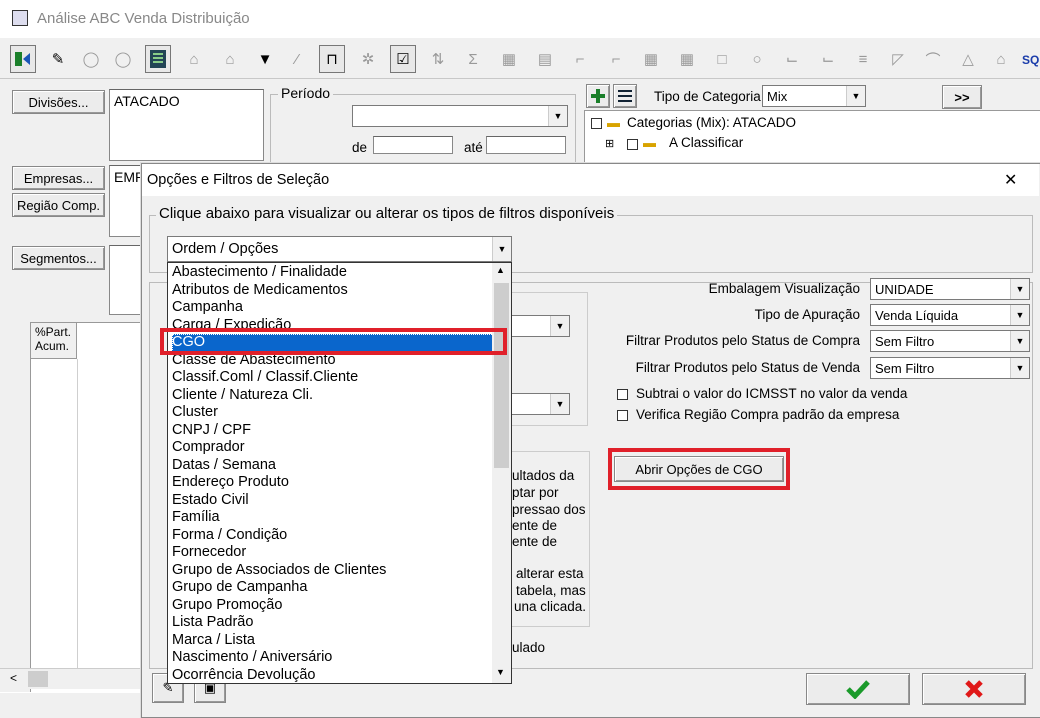  What do you see at coordinates (757, 59) in the screenshot?
I see `circle-icon: ○` at bounding box center [757, 59].